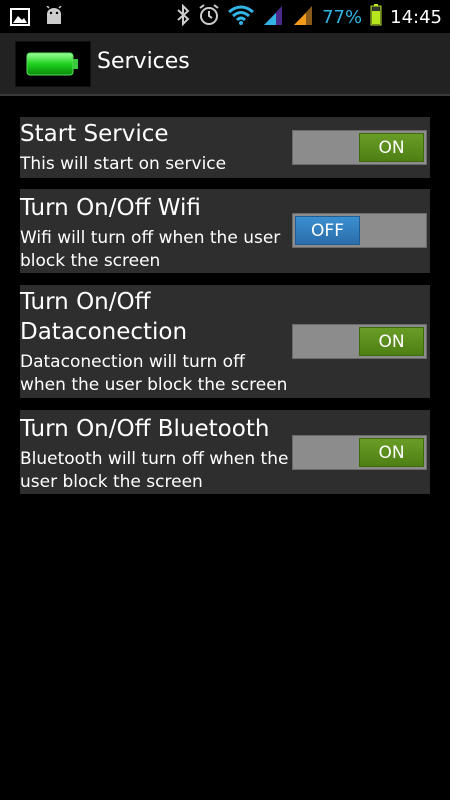 The width and height of the screenshot is (450, 800). I want to click on setting-title: Start Service, so click(94, 134).